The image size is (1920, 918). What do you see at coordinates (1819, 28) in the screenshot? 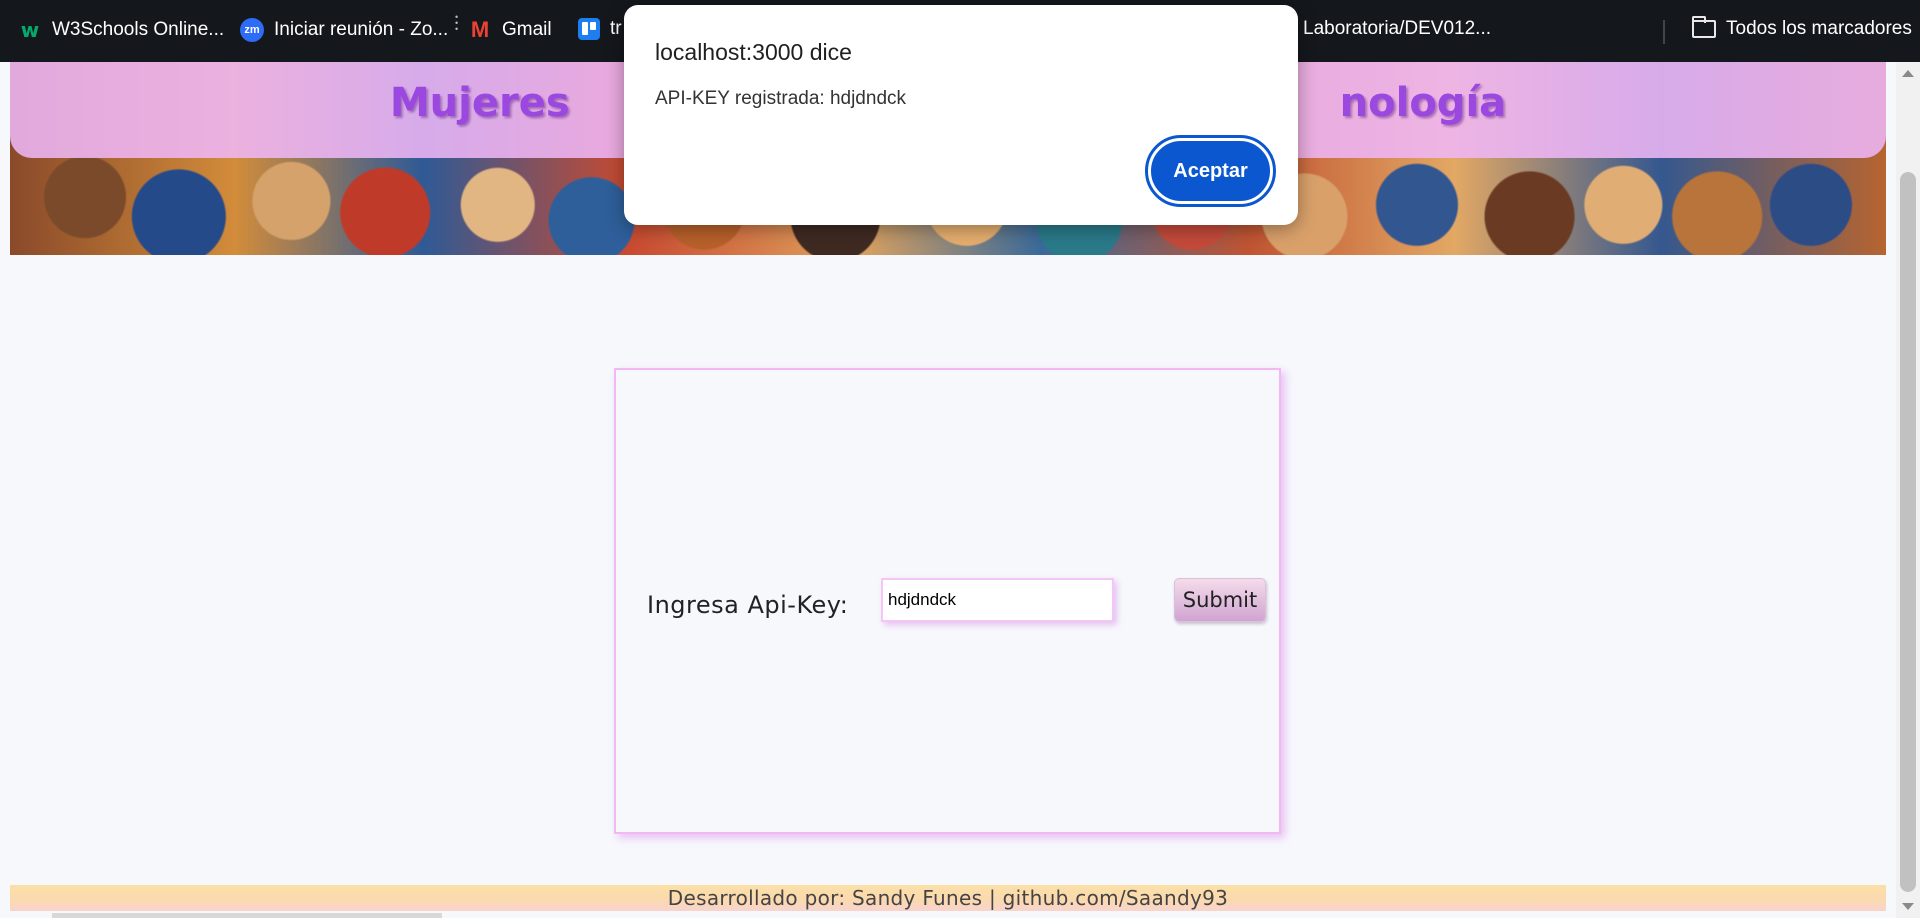
I see `all-bookmarks-label: Todos los marcadores` at bounding box center [1819, 28].